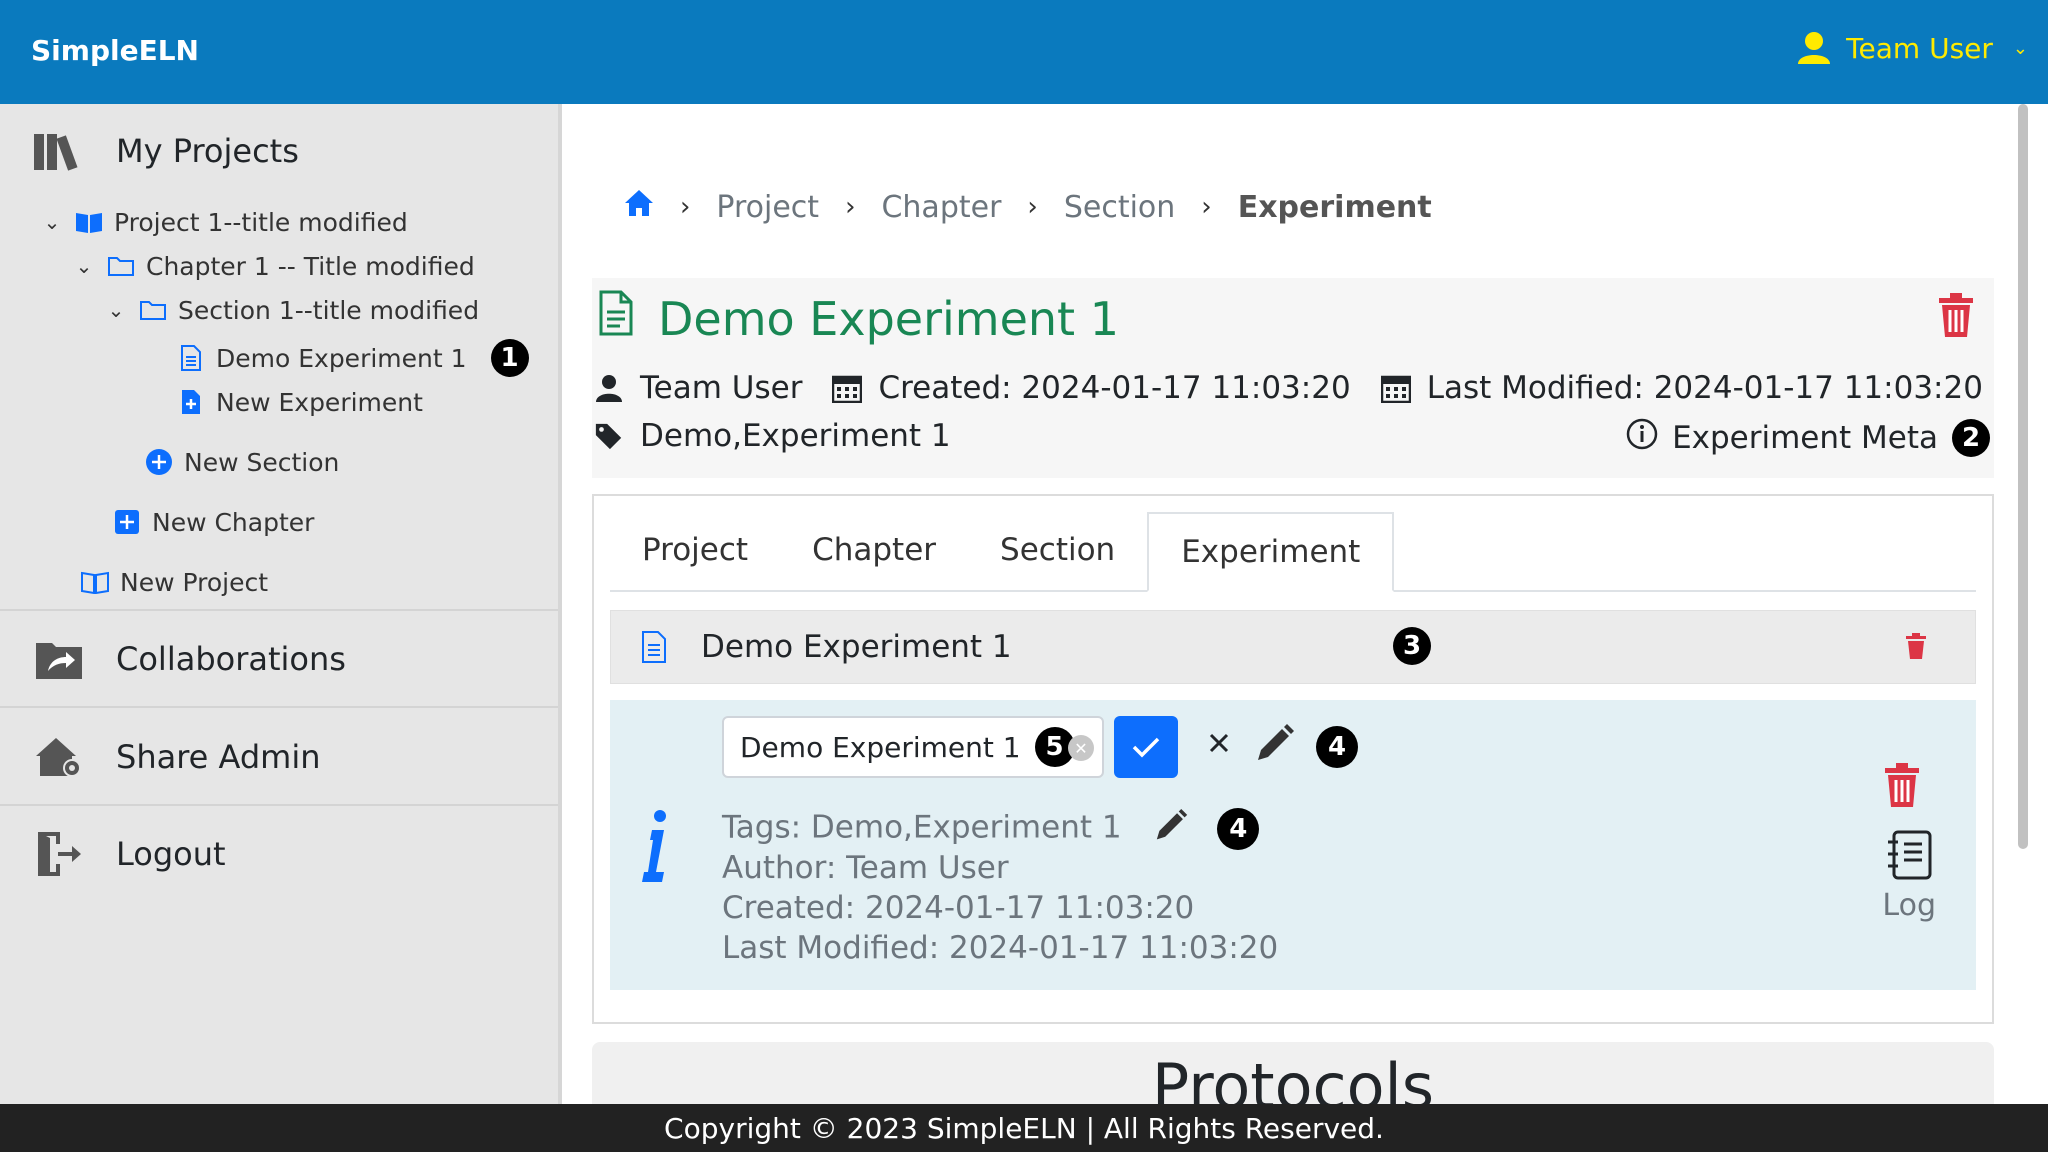 This screenshot has width=2048, height=1152. I want to click on title-edit-value: Demo Experiment 1, so click(880, 747).